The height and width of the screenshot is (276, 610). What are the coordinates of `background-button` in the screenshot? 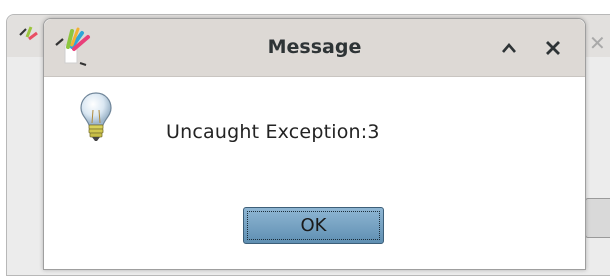 It's located at (597, 218).